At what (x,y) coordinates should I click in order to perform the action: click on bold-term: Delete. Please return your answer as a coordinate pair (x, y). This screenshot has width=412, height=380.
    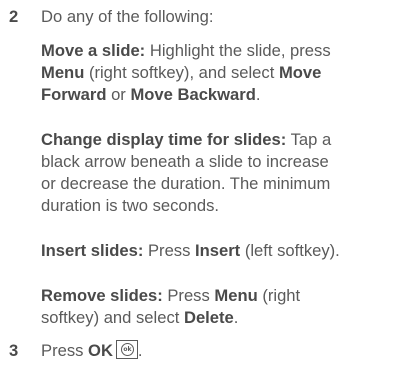
    Looking at the image, I should click on (208, 317).